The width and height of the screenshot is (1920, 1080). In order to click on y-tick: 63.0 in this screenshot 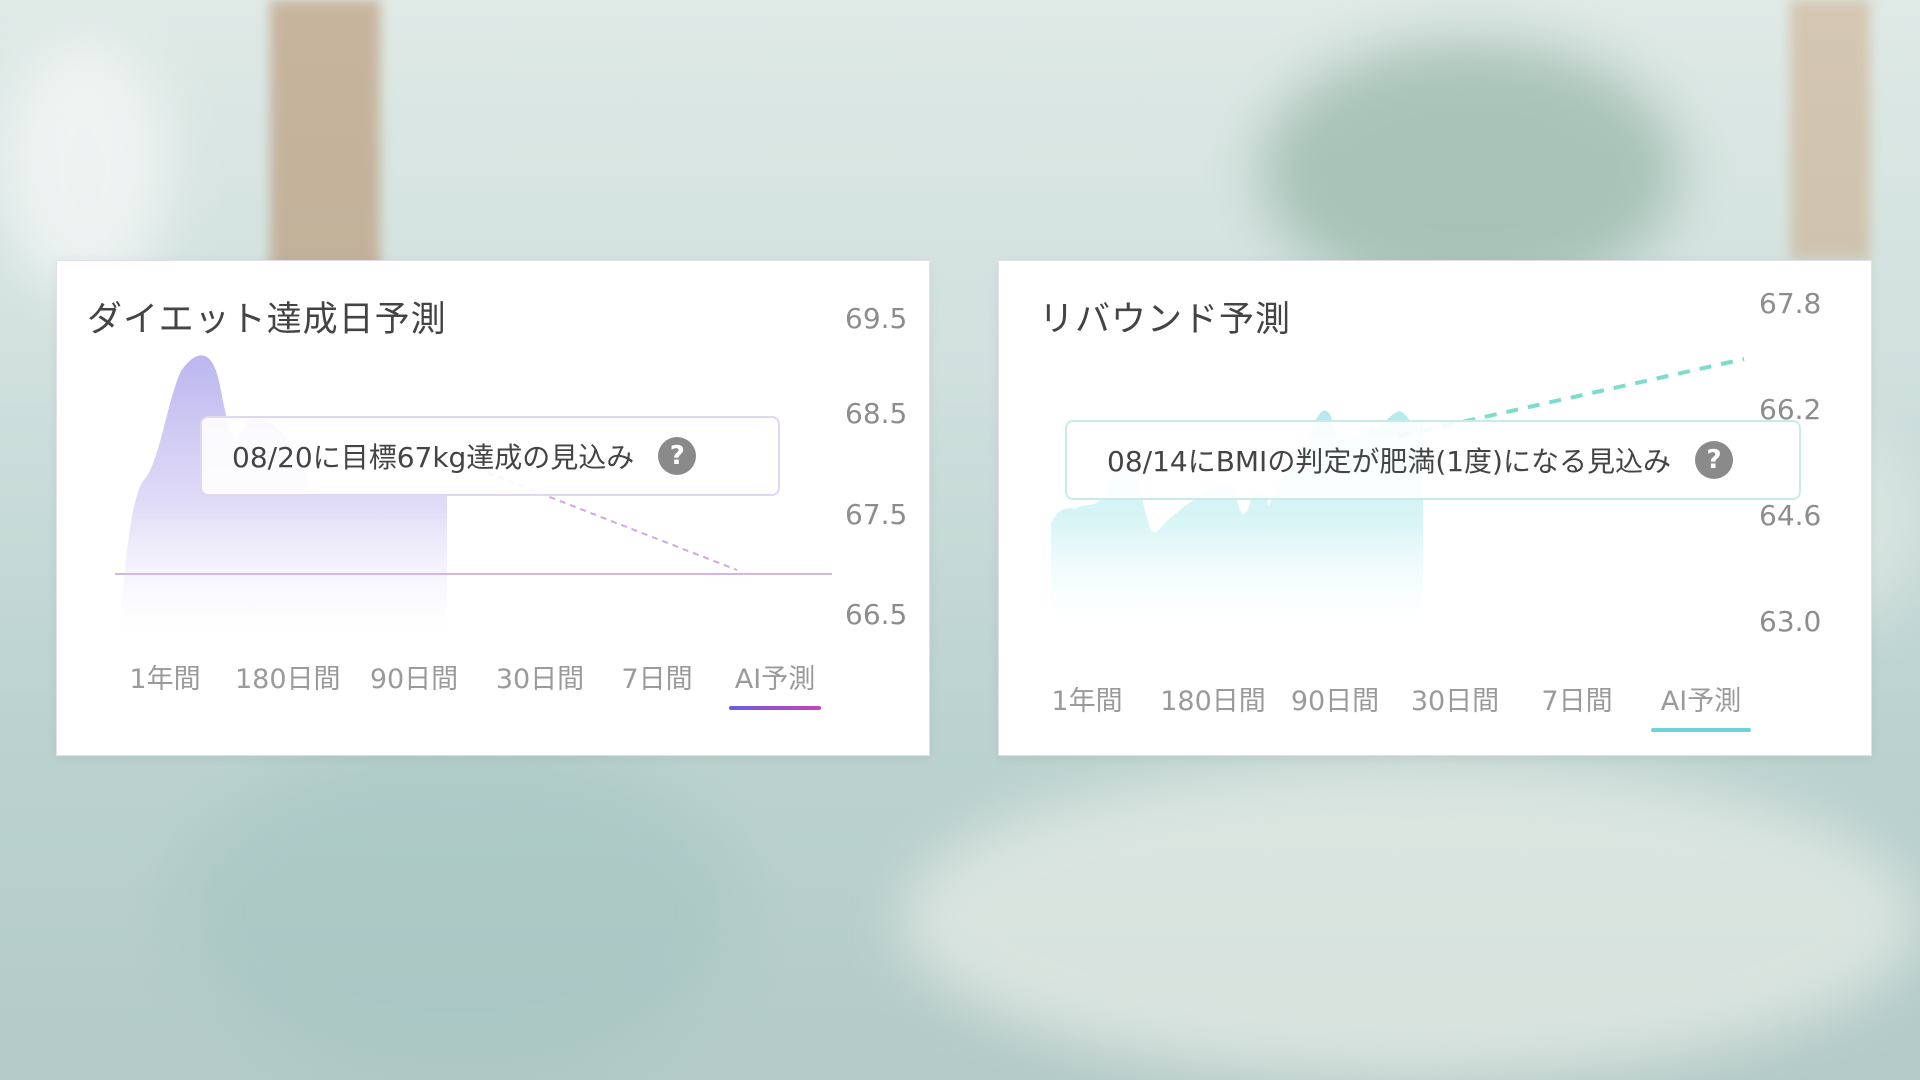, I will do `click(1790, 621)`.